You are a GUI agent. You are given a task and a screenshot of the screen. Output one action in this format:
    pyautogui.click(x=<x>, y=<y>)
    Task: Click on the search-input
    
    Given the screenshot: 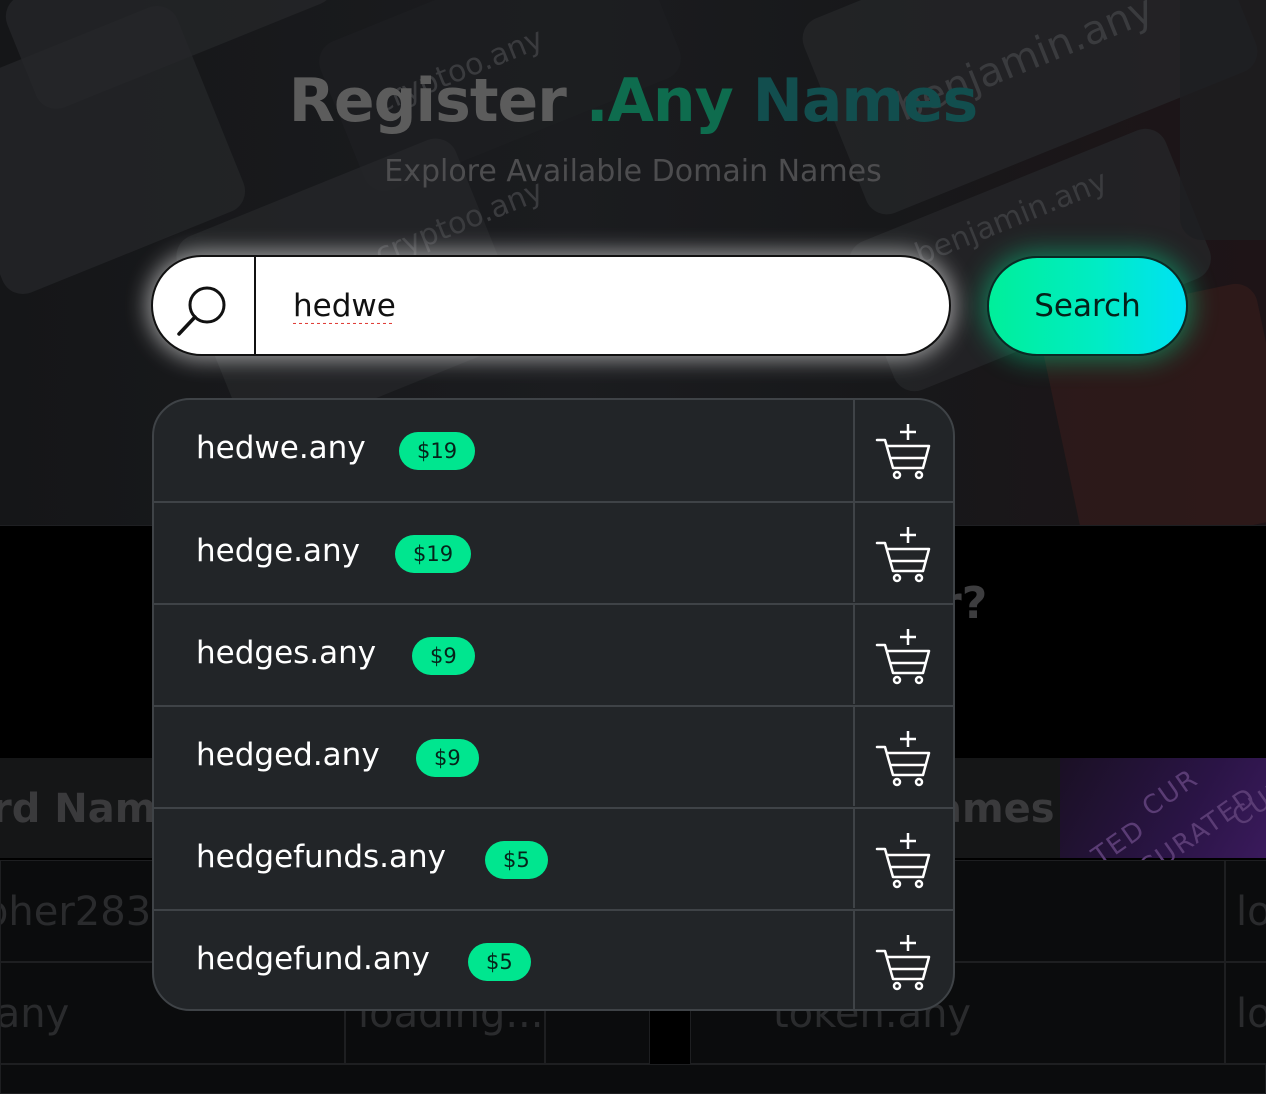 What is the action you would take?
    pyautogui.click(x=593, y=306)
    